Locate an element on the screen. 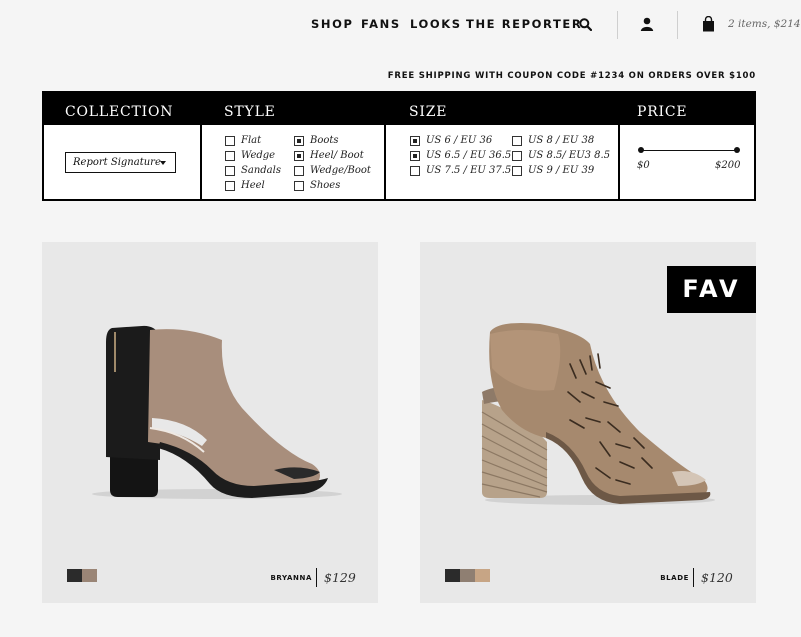 This screenshot has height=637, width=801. price-slider-min-handle is located at coordinates (641, 150).